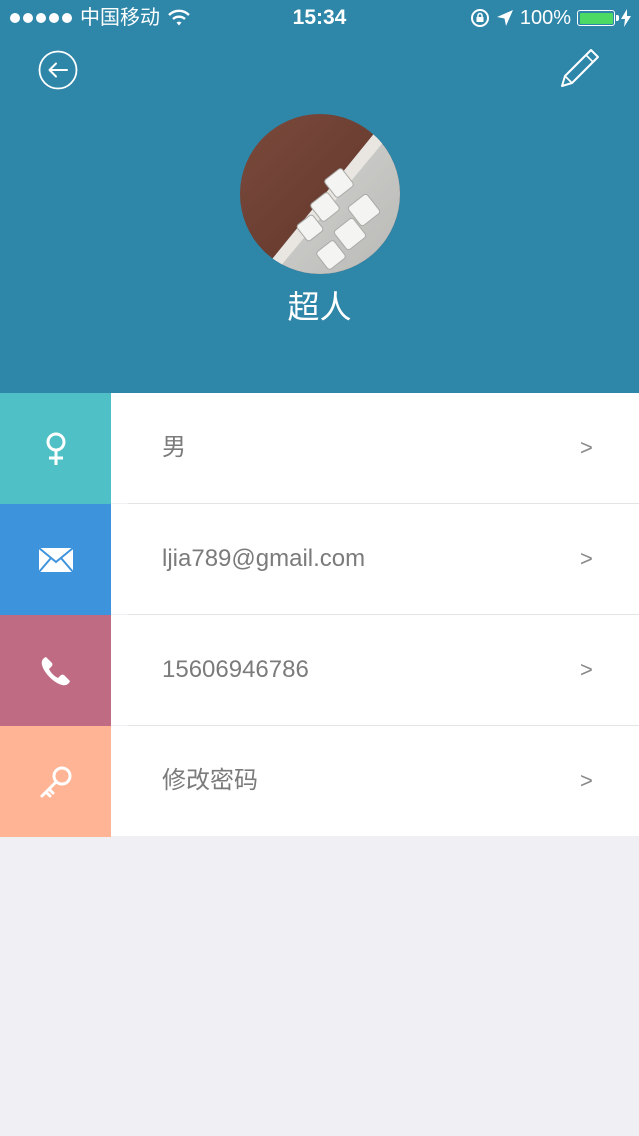 The image size is (639, 1136). What do you see at coordinates (319, 307) in the screenshot?
I see `user-name: 超人` at bounding box center [319, 307].